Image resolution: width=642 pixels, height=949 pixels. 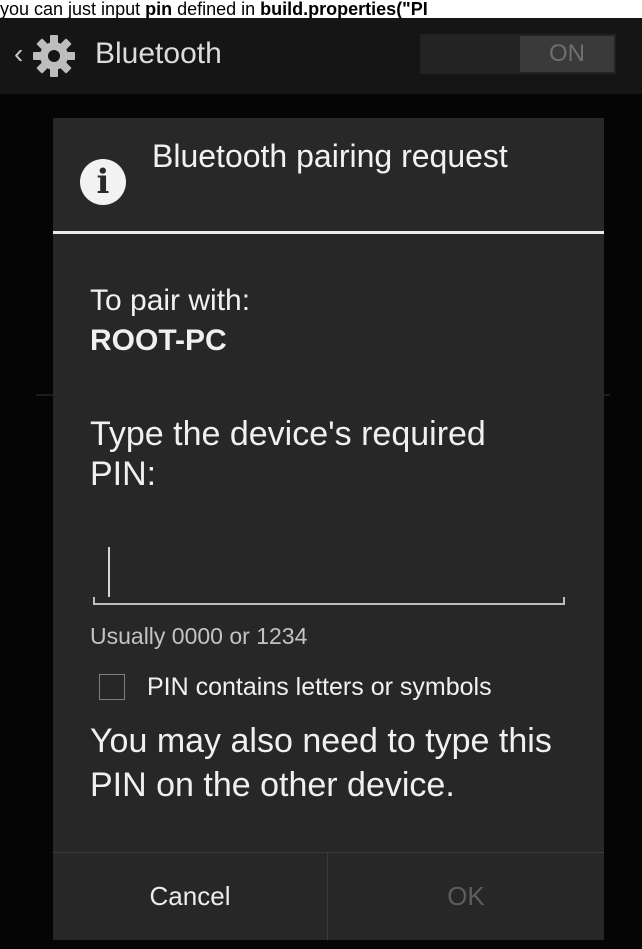 What do you see at coordinates (328, 232) in the screenshot?
I see `header-divider` at bounding box center [328, 232].